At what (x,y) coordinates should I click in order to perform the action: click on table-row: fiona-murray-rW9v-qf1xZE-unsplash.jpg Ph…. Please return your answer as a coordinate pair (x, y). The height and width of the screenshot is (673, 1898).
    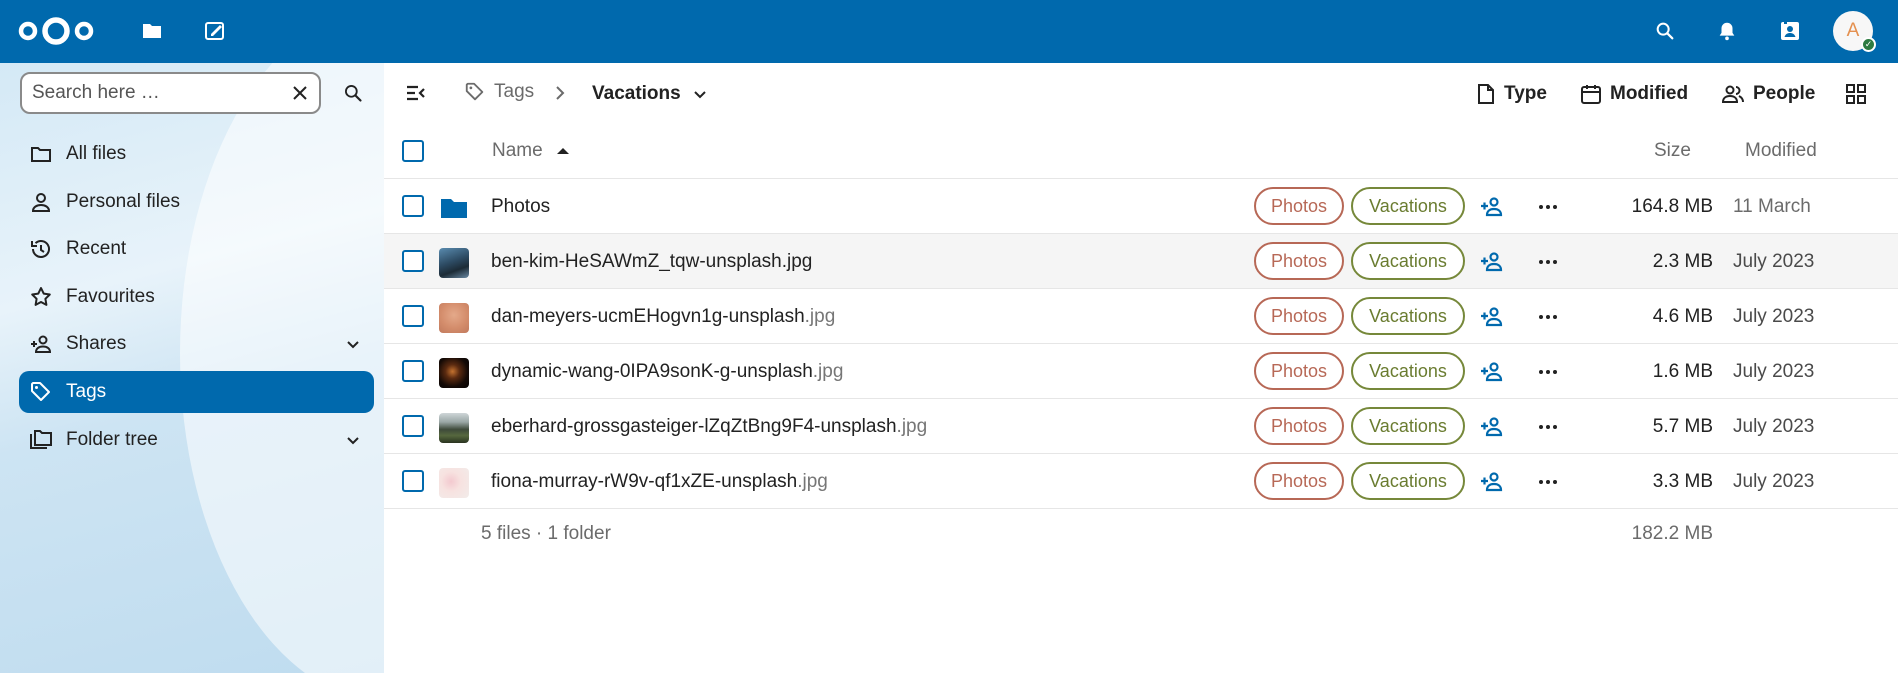
    Looking at the image, I should click on (1141, 481).